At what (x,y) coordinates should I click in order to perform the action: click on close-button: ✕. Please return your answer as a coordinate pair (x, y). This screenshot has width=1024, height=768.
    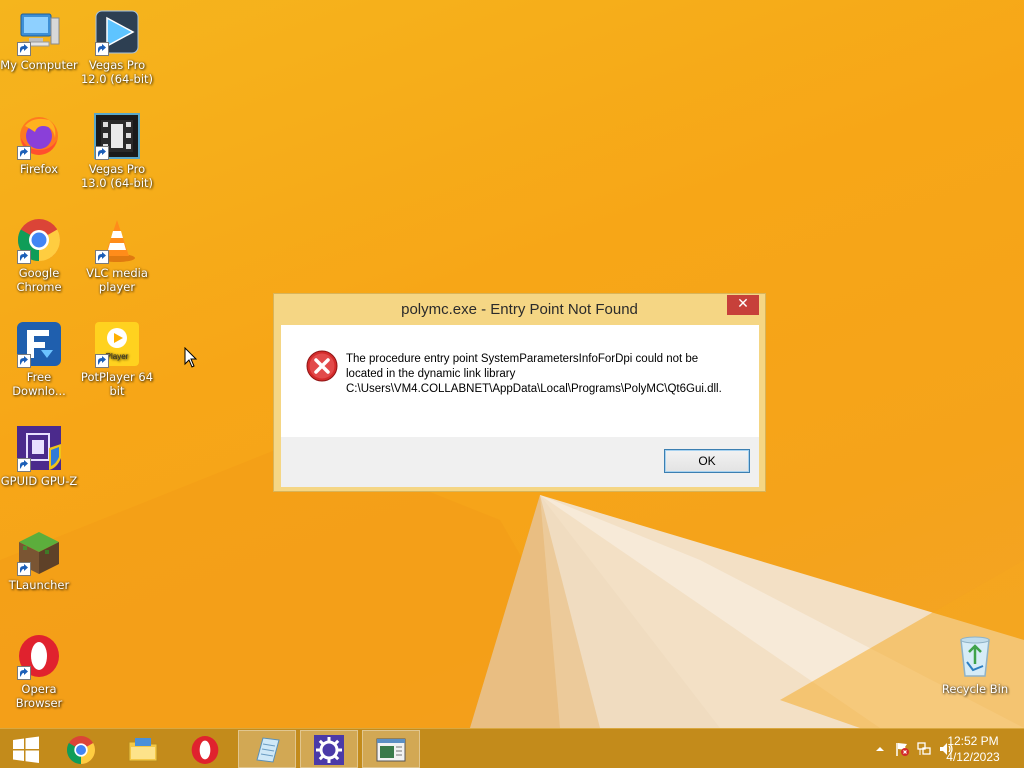
    Looking at the image, I should click on (743, 305).